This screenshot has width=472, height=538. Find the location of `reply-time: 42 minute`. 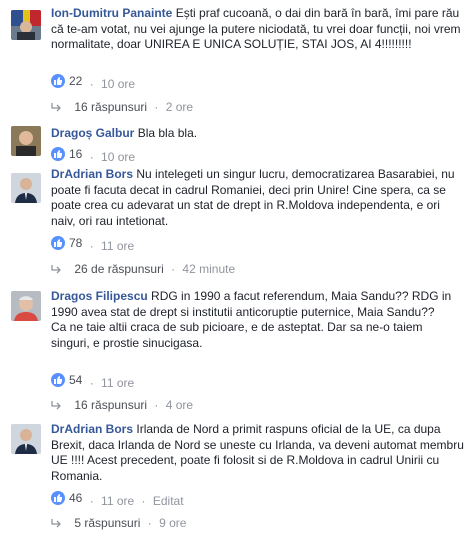

reply-time: 42 minute is located at coordinates (209, 269).